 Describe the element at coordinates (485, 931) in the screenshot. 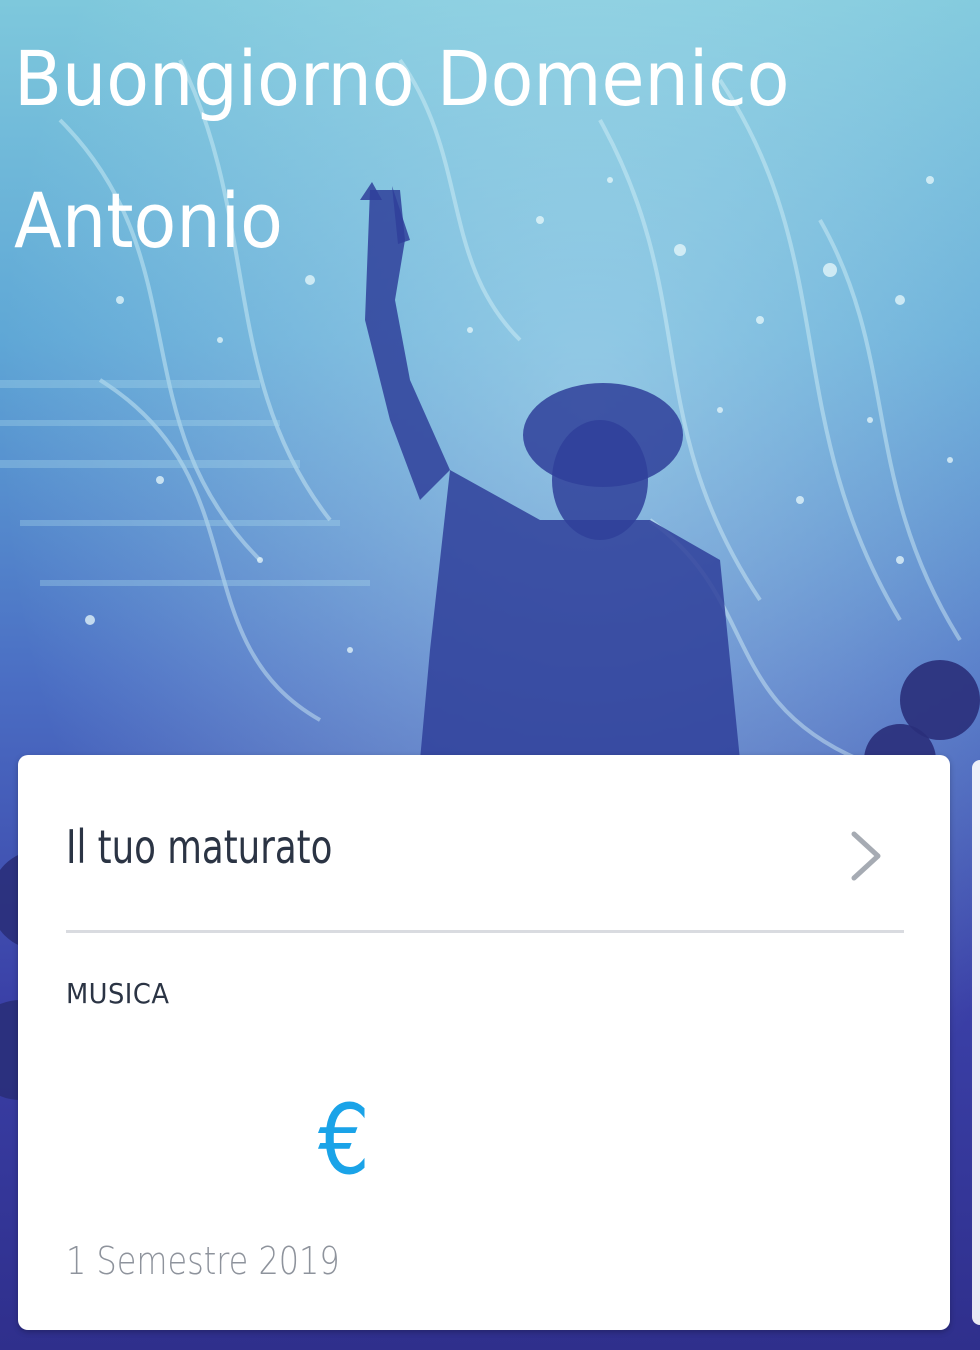

I see `card-divider` at that location.